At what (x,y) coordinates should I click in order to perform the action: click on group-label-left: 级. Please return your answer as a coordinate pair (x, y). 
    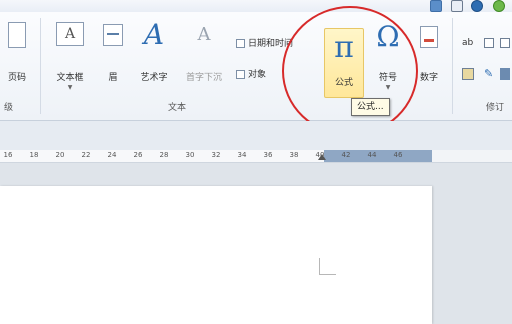
    Looking at the image, I should click on (9, 108).